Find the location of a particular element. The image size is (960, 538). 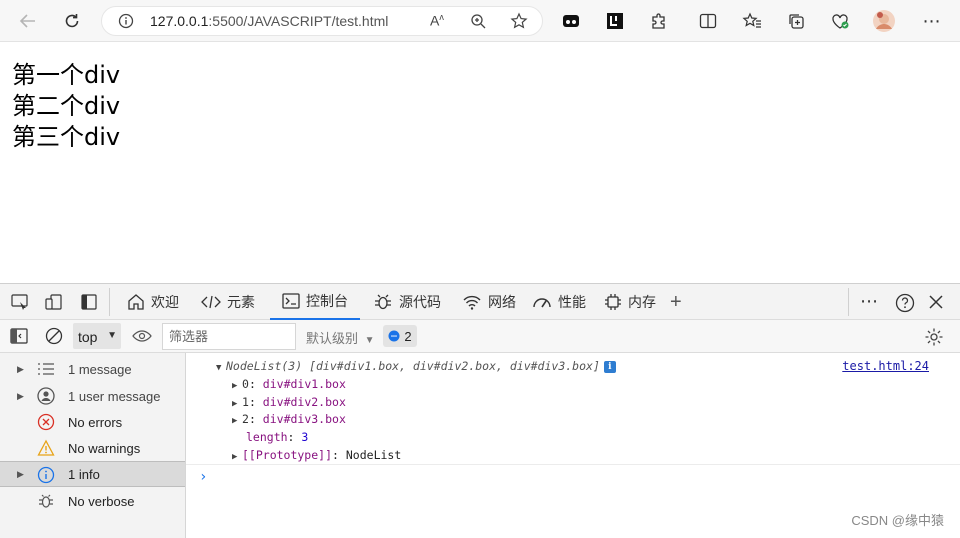

tab-label: 欢迎 is located at coordinates (165, 302).